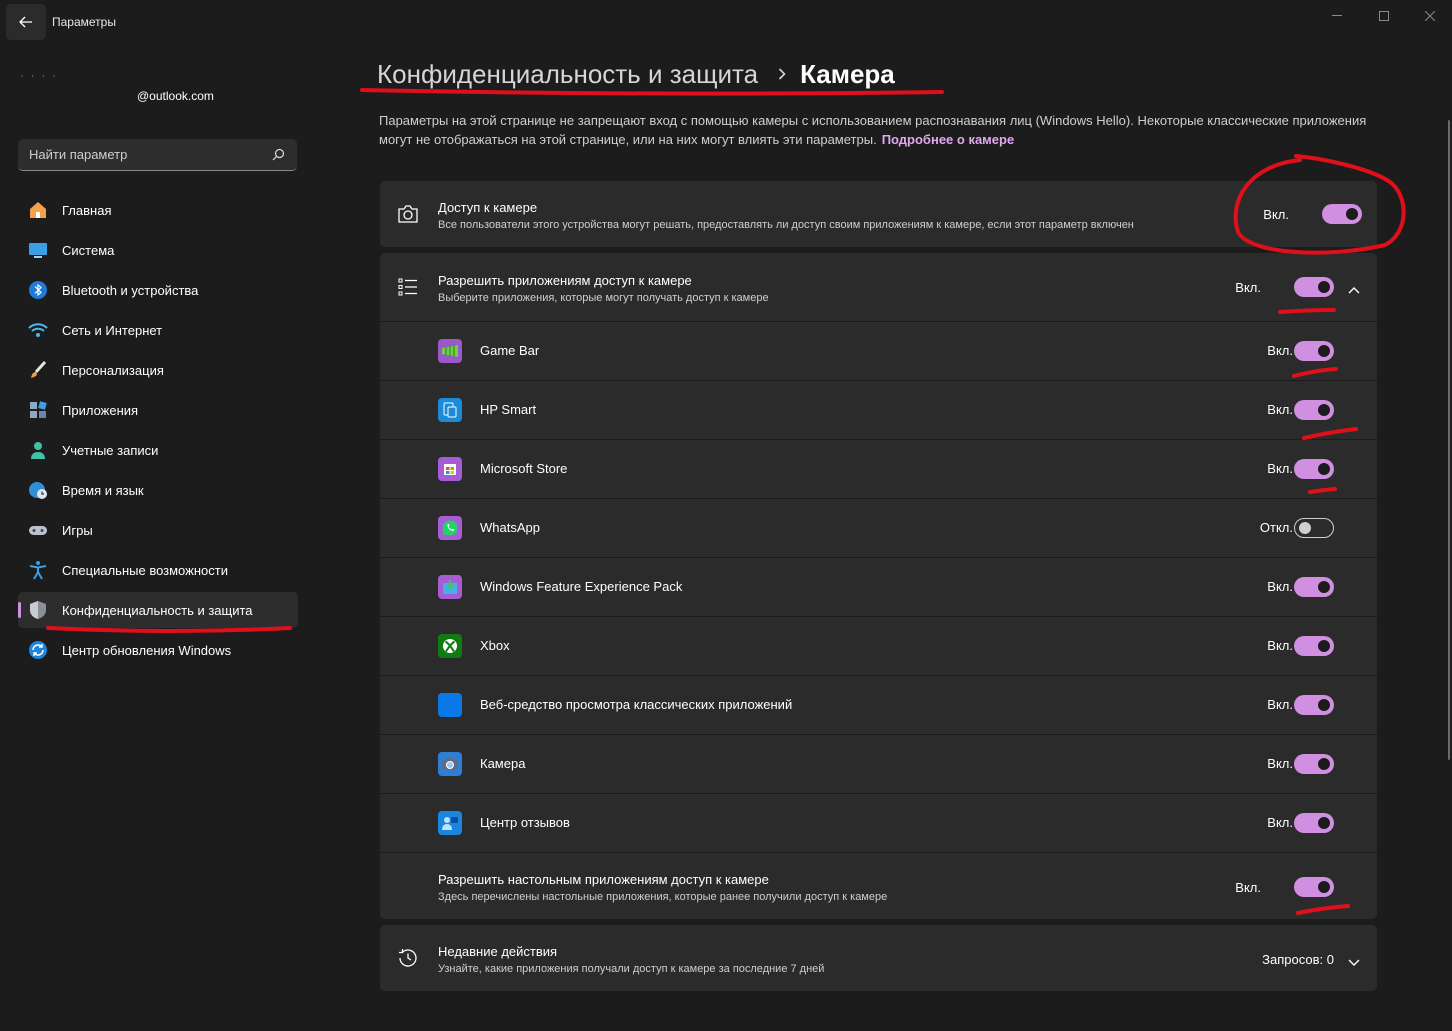 The height and width of the screenshot is (1031, 1452). I want to click on sidebar-item-label: Персонализация, so click(113, 370).